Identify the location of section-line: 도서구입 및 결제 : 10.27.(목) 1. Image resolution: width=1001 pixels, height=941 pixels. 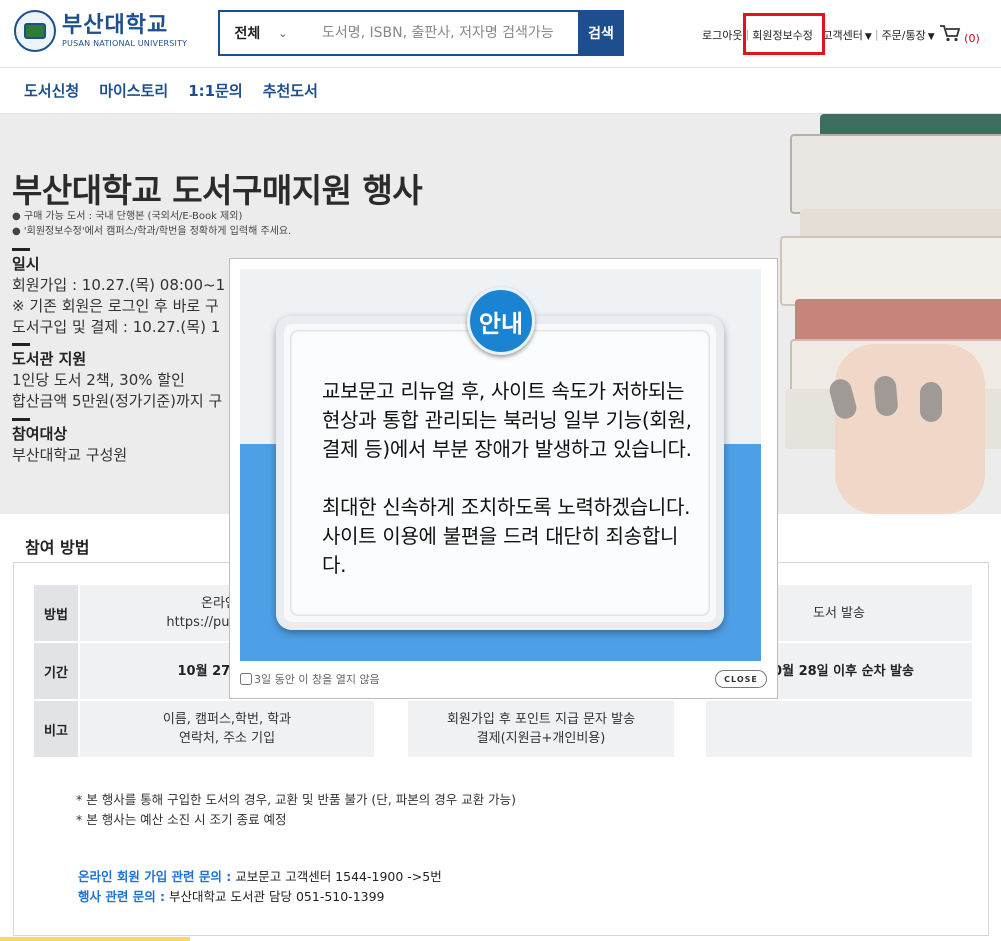
(116, 327).